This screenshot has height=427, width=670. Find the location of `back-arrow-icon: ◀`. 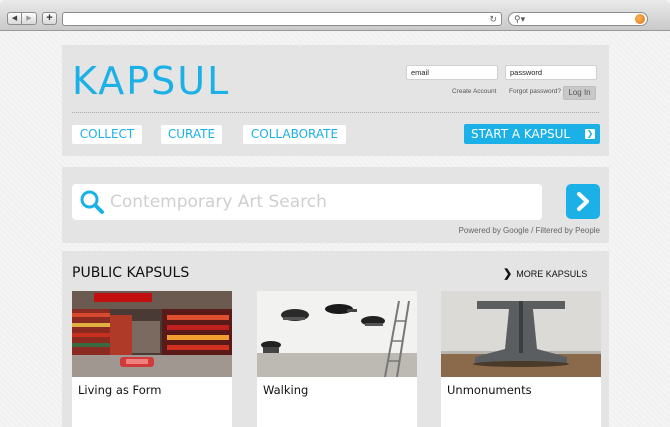

back-arrow-icon: ◀ is located at coordinates (14, 18).